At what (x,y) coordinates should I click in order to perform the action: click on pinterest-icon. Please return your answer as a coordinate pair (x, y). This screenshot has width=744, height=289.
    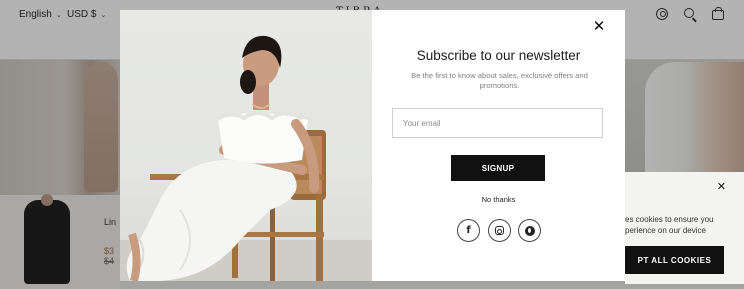
    Looking at the image, I should click on (529, 230).